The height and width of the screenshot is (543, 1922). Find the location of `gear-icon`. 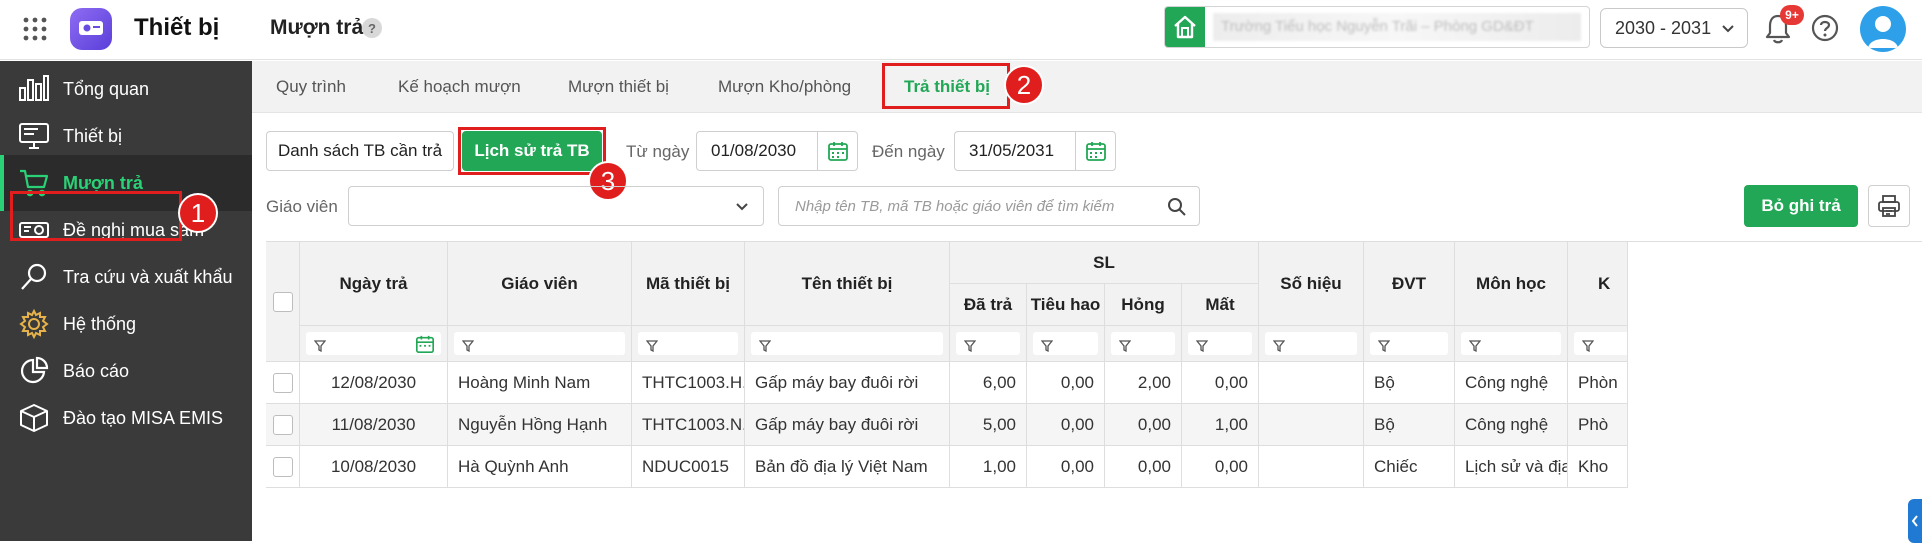

gear-icon is located at coordinates (34, 324).